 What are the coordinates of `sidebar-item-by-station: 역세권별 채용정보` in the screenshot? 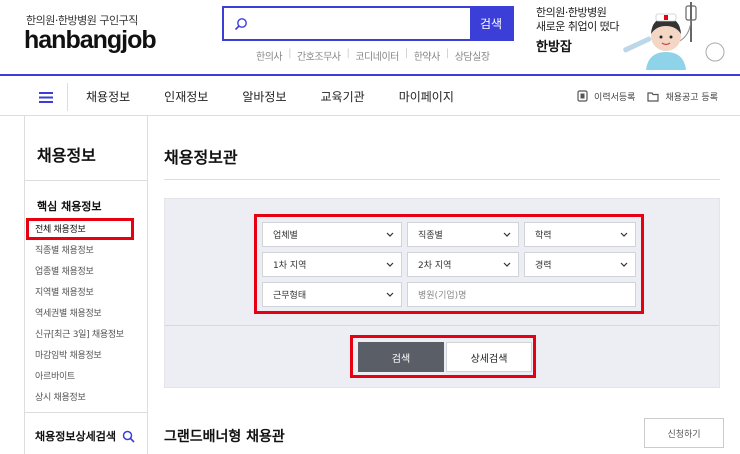 It's located at (68, 312).